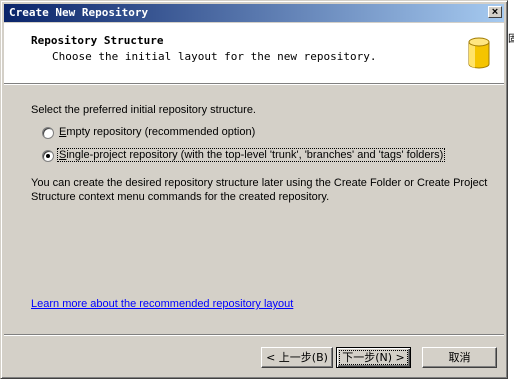  I want to click on close-button: ×, so click(495, 12).